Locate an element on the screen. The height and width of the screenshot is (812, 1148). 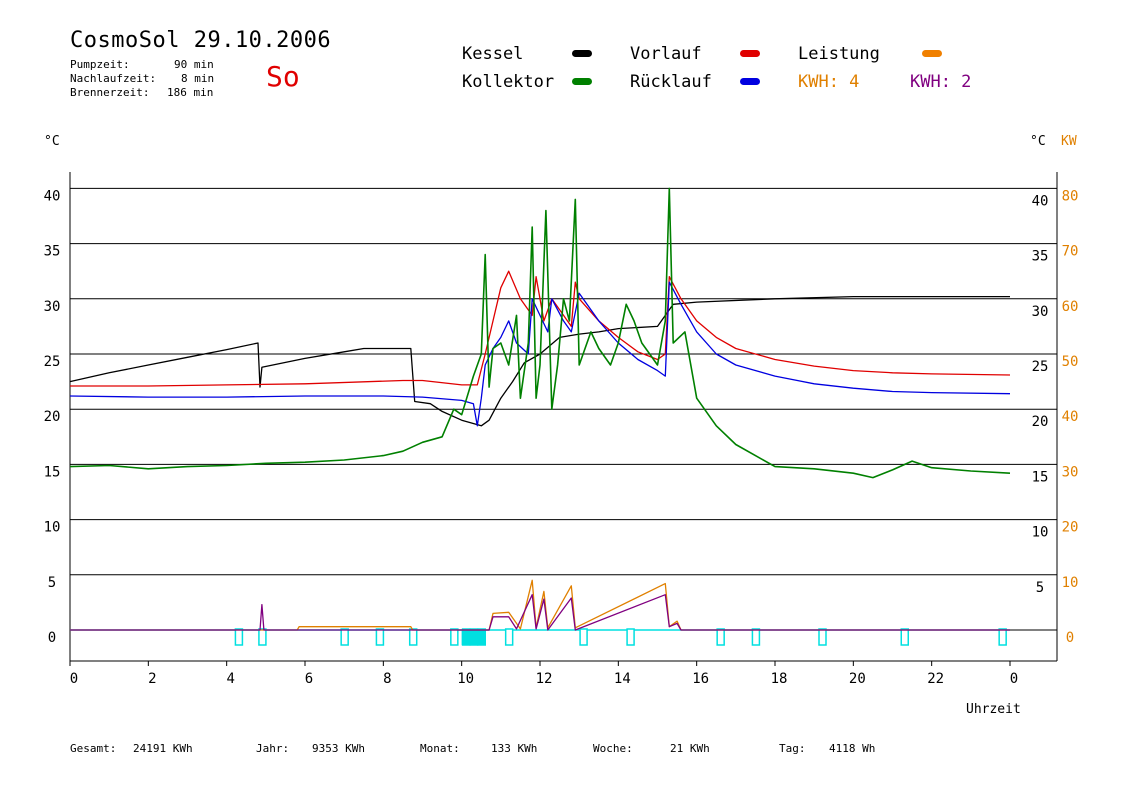
y-tick-label-kw: 0 is located at coordinates (1070, 638).